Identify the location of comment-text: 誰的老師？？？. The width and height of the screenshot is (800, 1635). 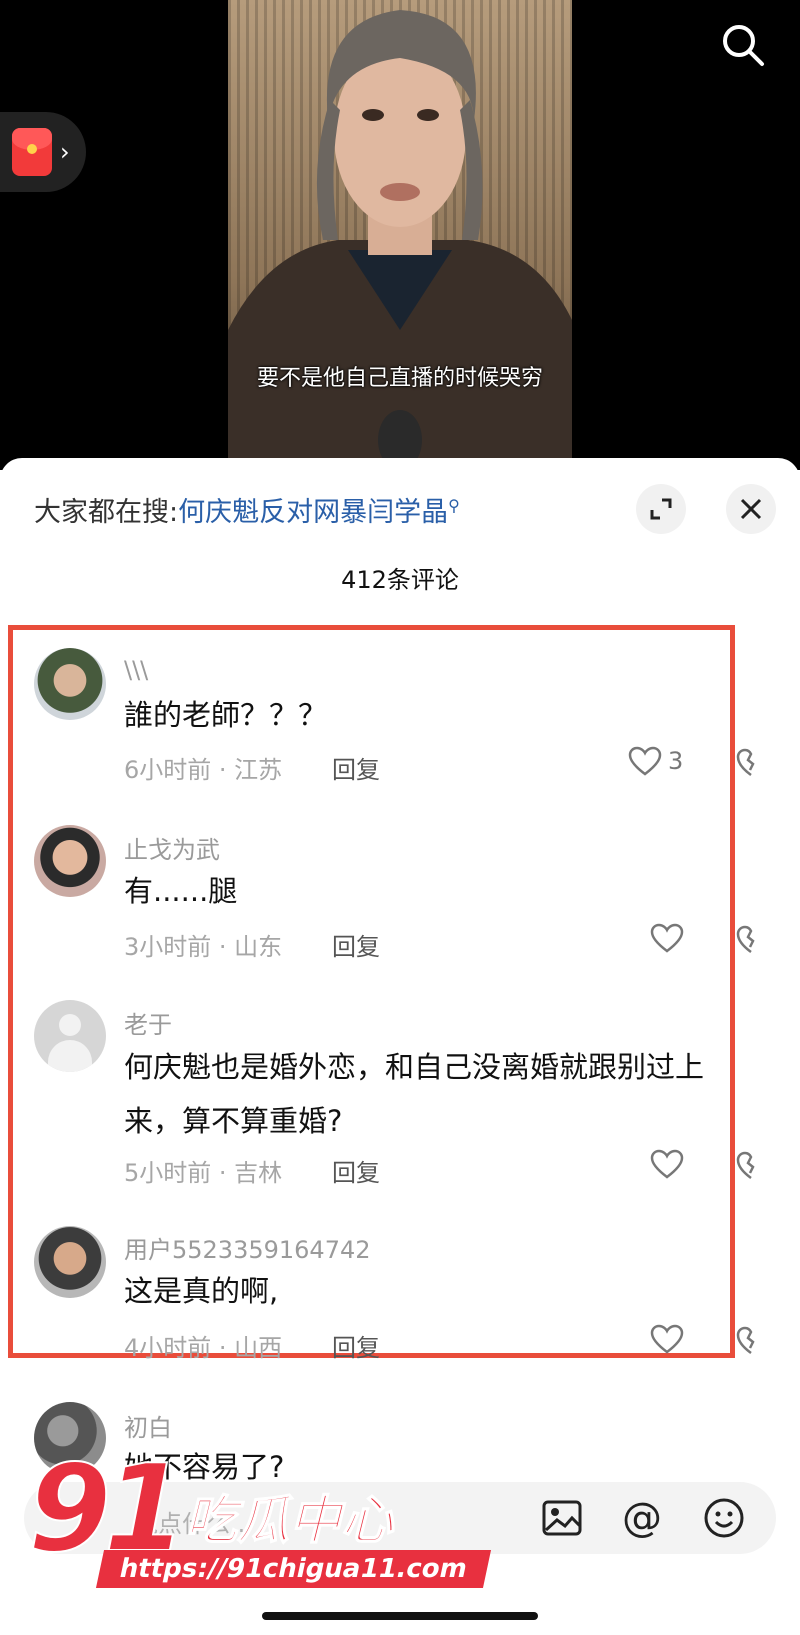
(424, 715).